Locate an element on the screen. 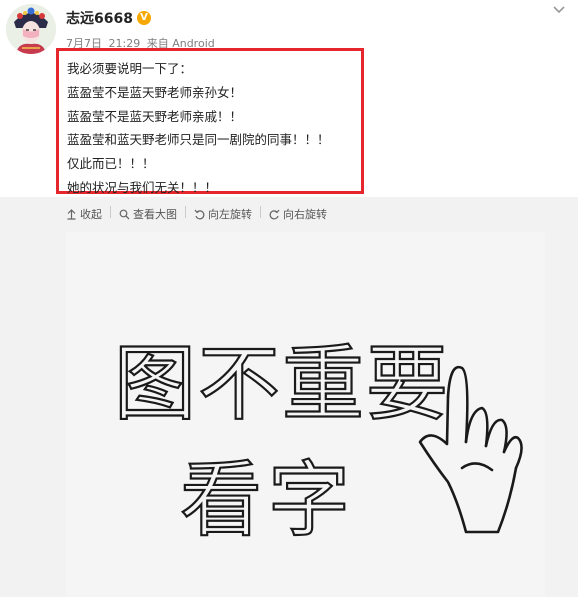 Image resolution: width=578 pixels, height=601 pixels. username-row: 志远6668 V is located at coordinates (142, 18).